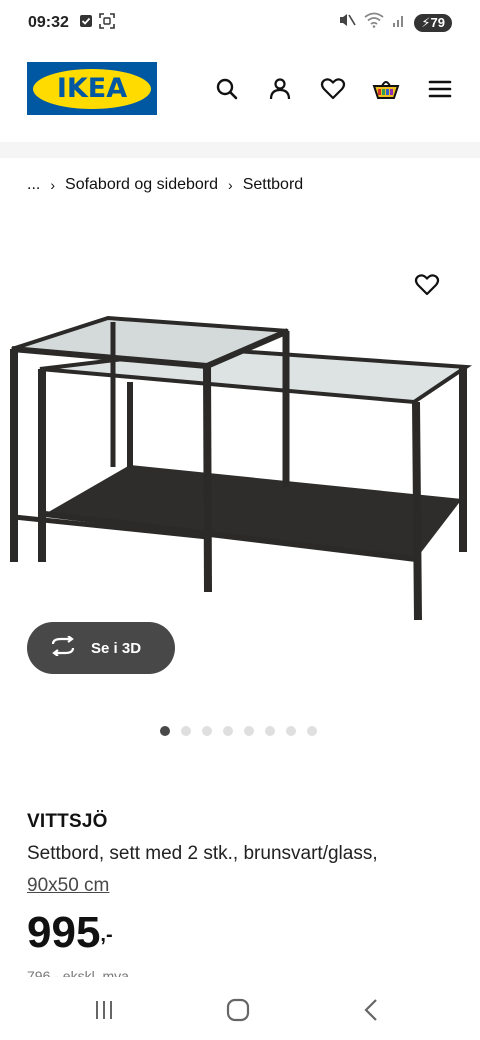 This screenshot has width=480, height=1040. I want to click on carousel-dots, so click(238, 731).